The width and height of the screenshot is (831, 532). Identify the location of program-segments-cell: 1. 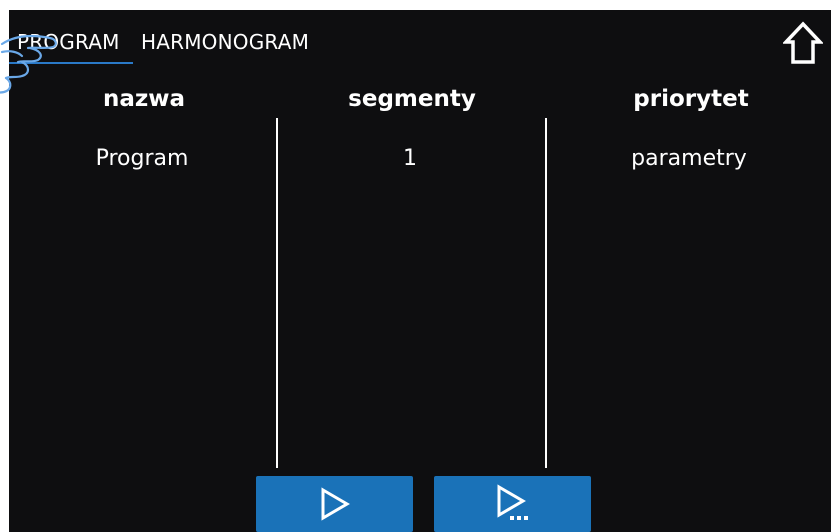
(410, 158).